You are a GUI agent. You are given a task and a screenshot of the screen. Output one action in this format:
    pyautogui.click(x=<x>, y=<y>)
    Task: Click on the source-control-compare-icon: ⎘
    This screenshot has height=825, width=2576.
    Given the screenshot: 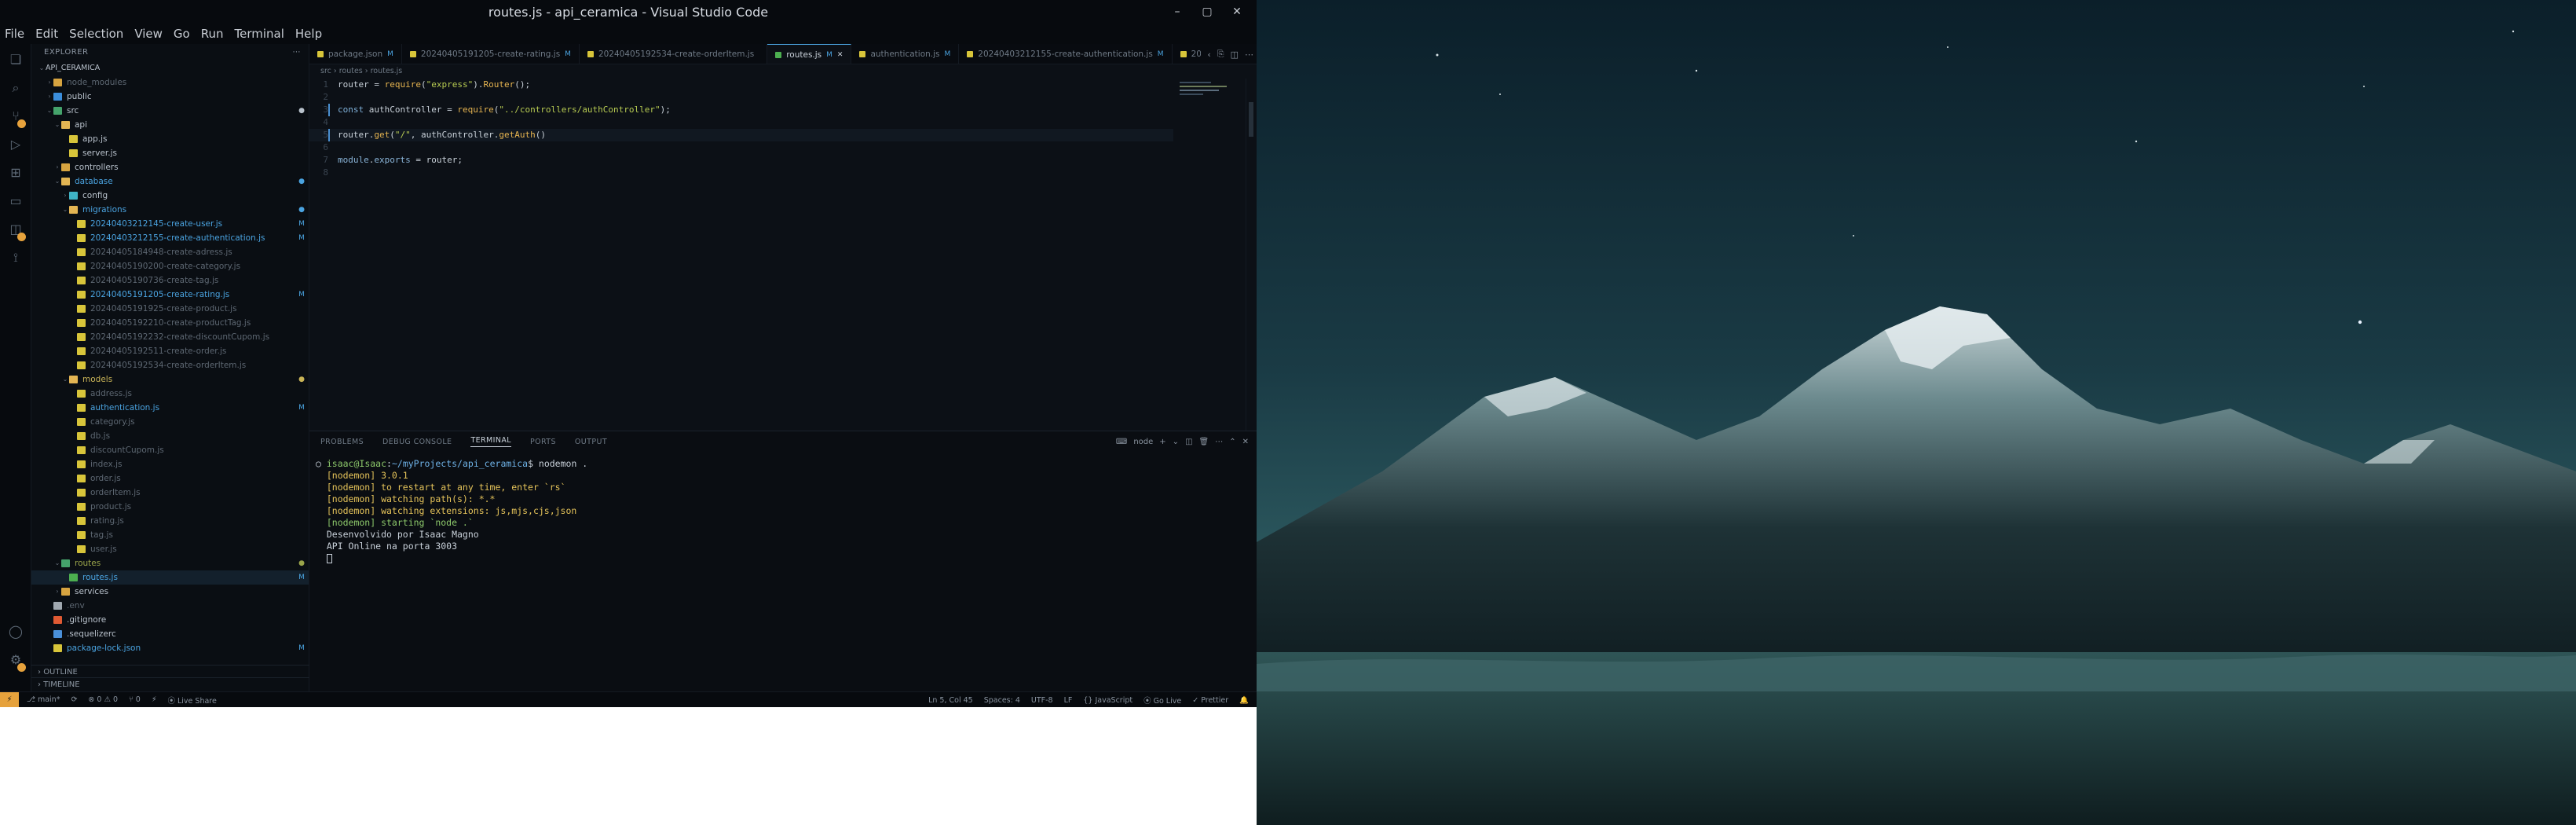 What is the action you would take?
    pyautogui.click(x=1220, y=54)
    